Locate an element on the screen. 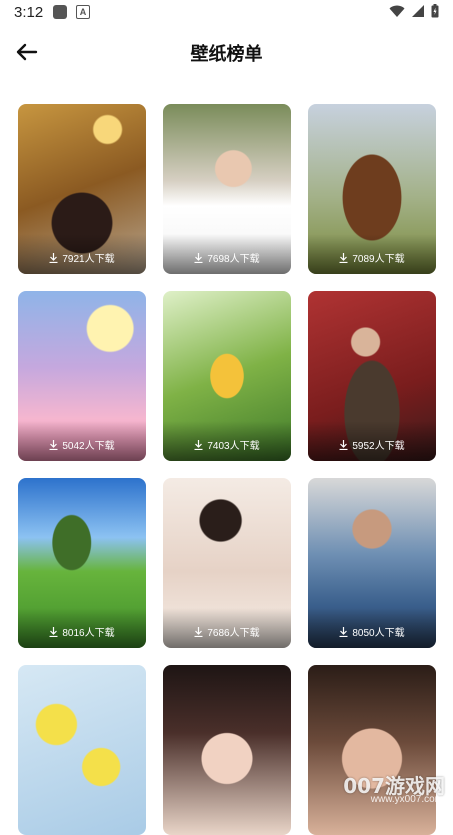  download-count: 5042人下载 is located at coordinates (82, 444).